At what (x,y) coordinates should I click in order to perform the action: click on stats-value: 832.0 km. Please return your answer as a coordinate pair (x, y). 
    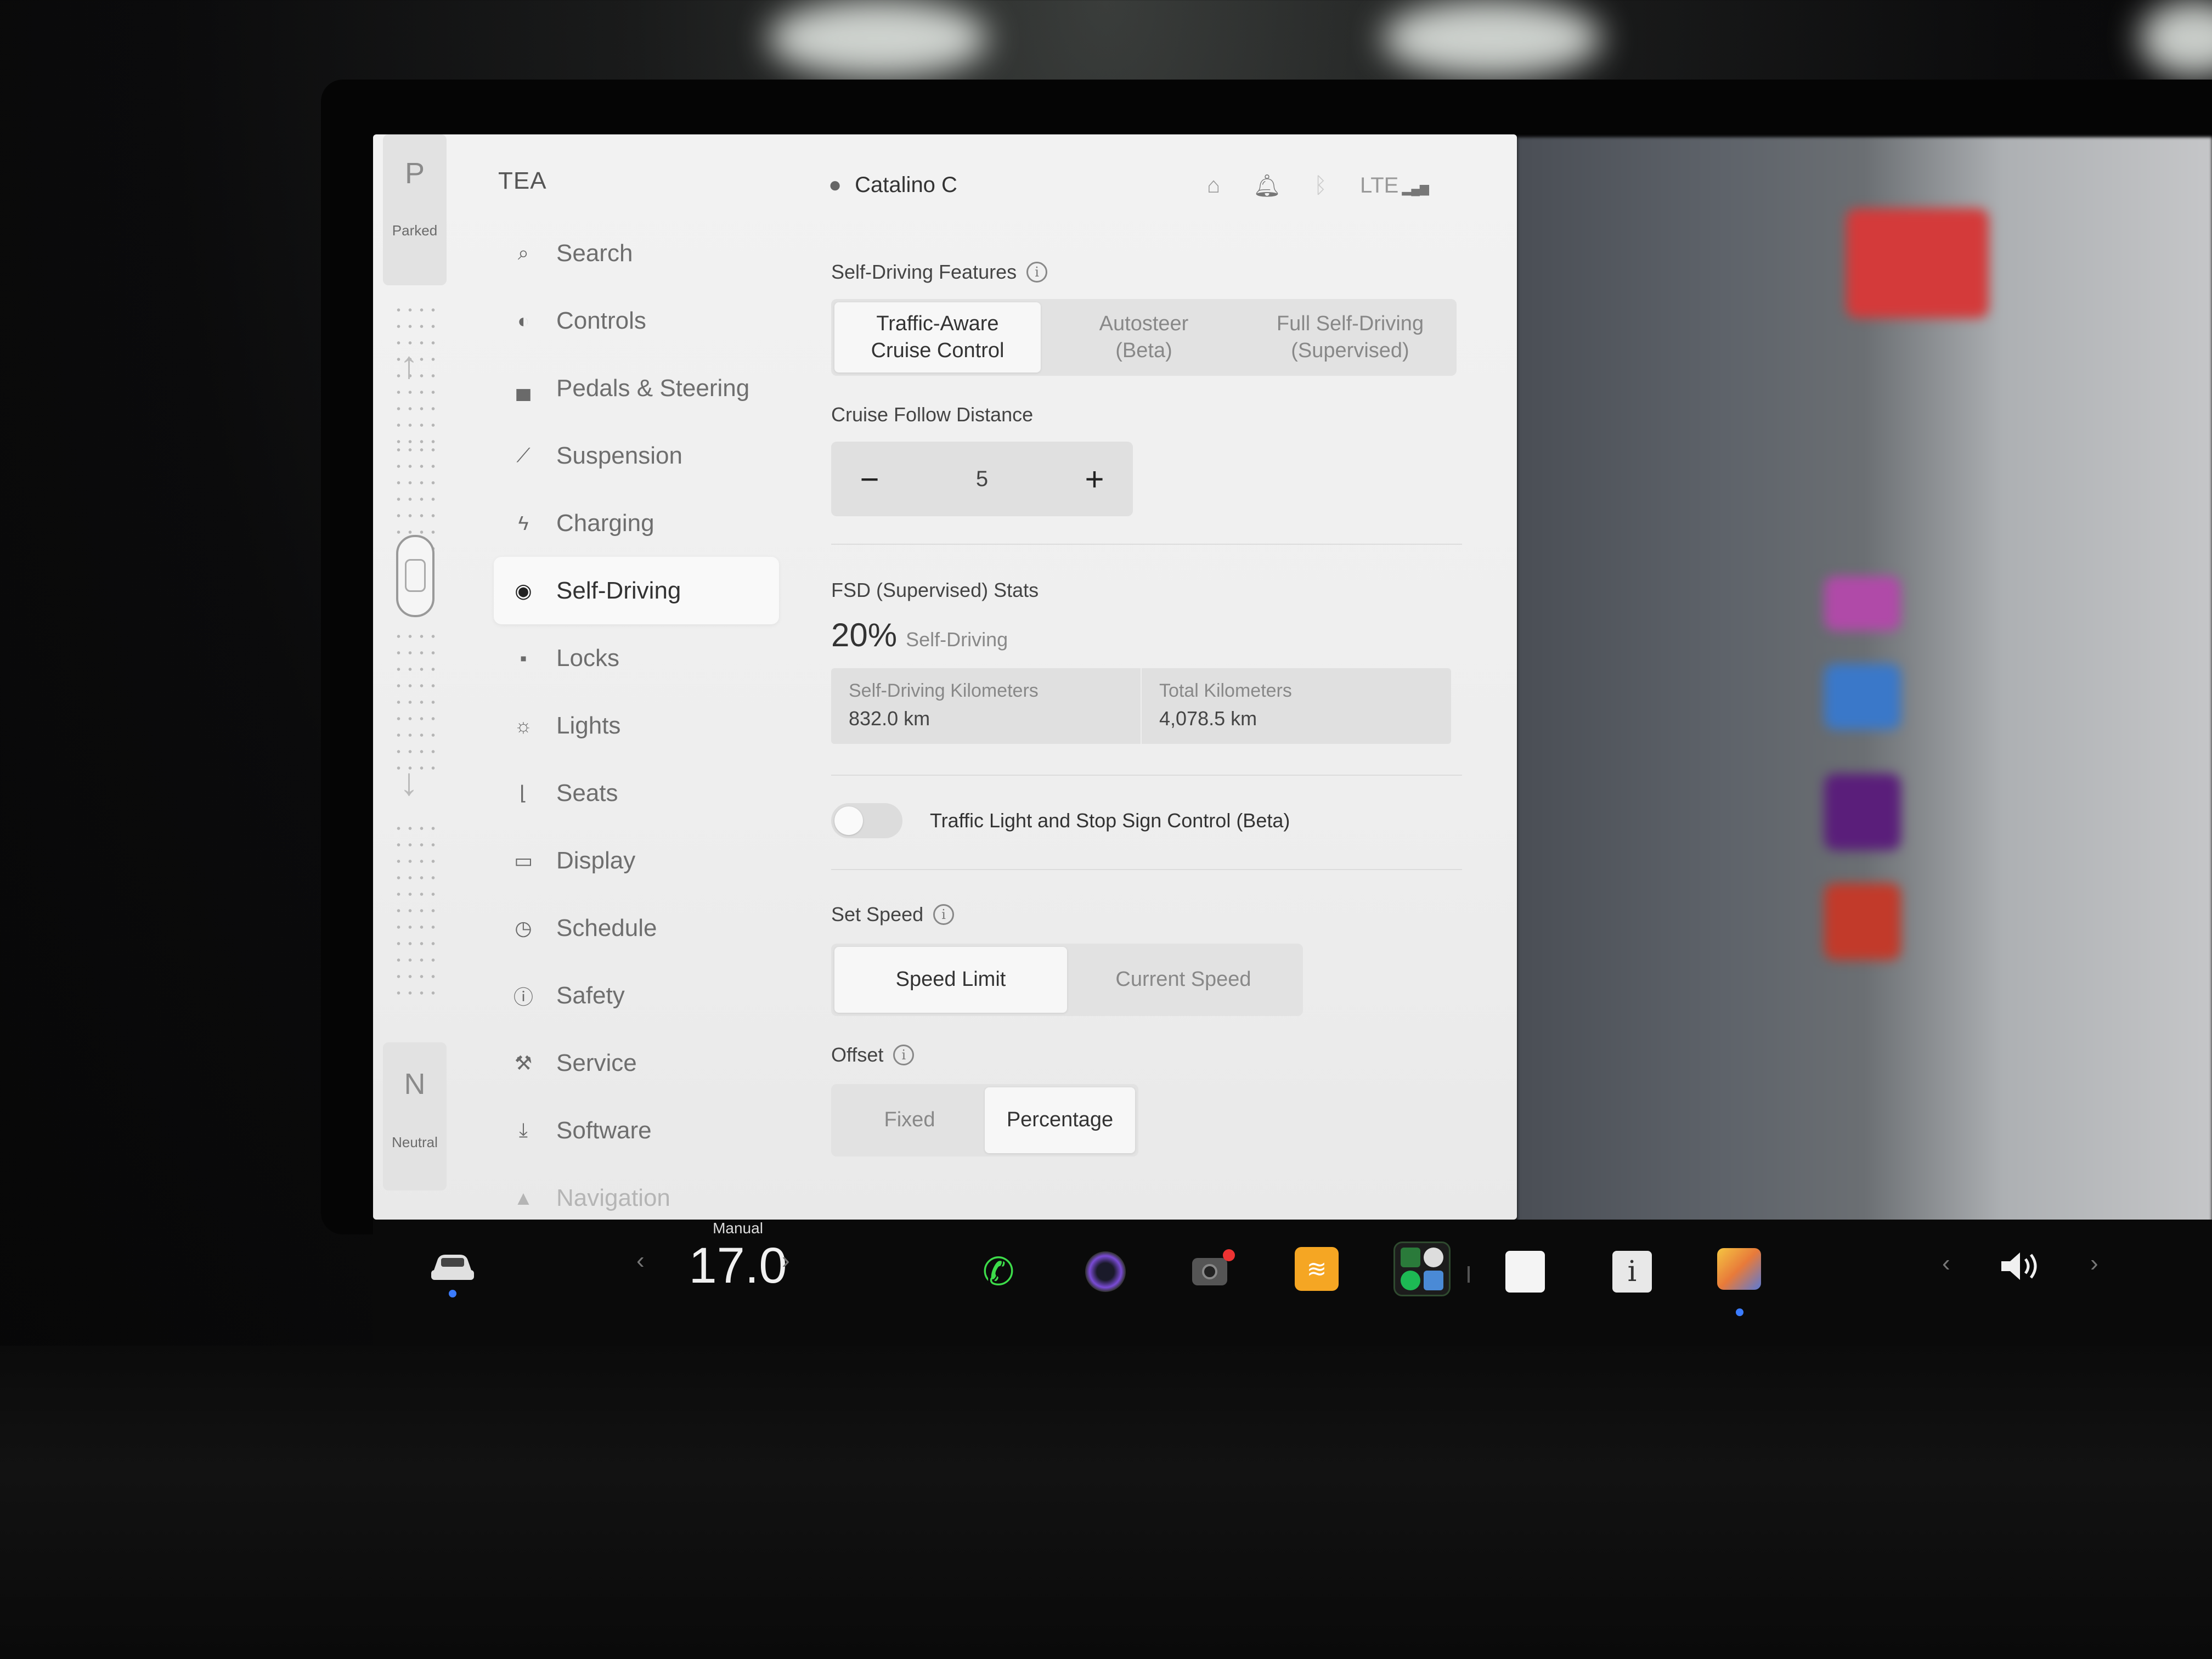
    Looking at the image, I should click on (890, 718).